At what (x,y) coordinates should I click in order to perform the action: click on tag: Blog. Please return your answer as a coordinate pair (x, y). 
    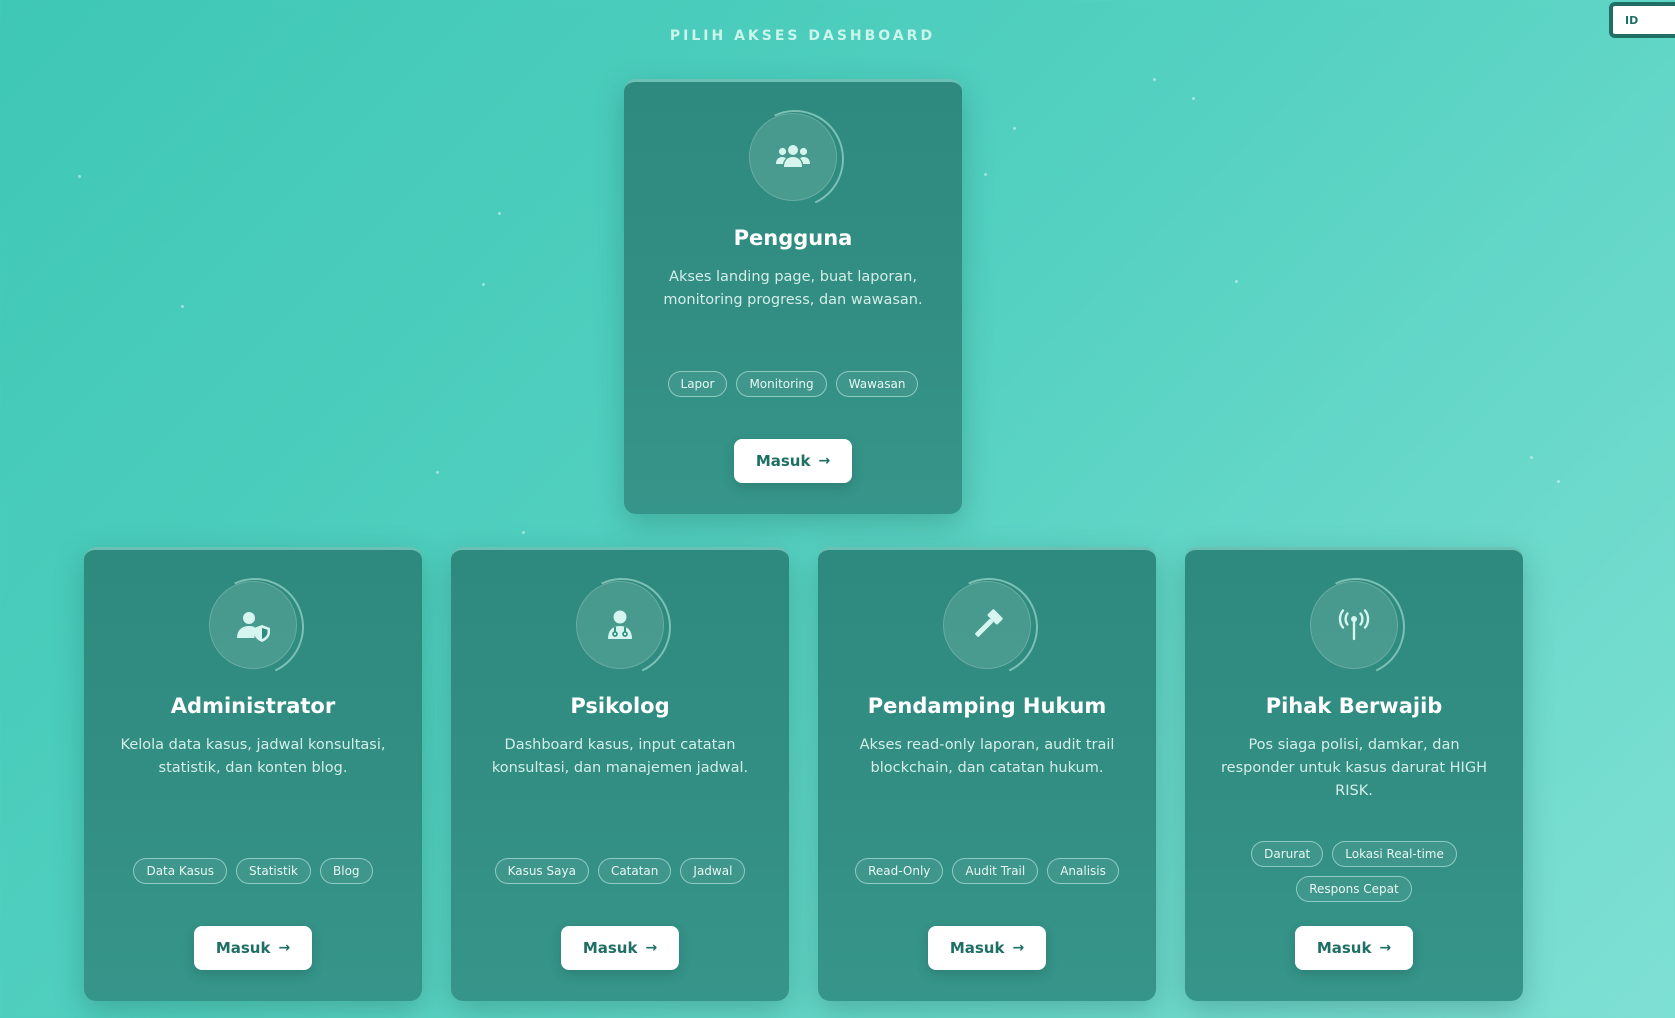
    Looking at the image, I should click on (346, 871).